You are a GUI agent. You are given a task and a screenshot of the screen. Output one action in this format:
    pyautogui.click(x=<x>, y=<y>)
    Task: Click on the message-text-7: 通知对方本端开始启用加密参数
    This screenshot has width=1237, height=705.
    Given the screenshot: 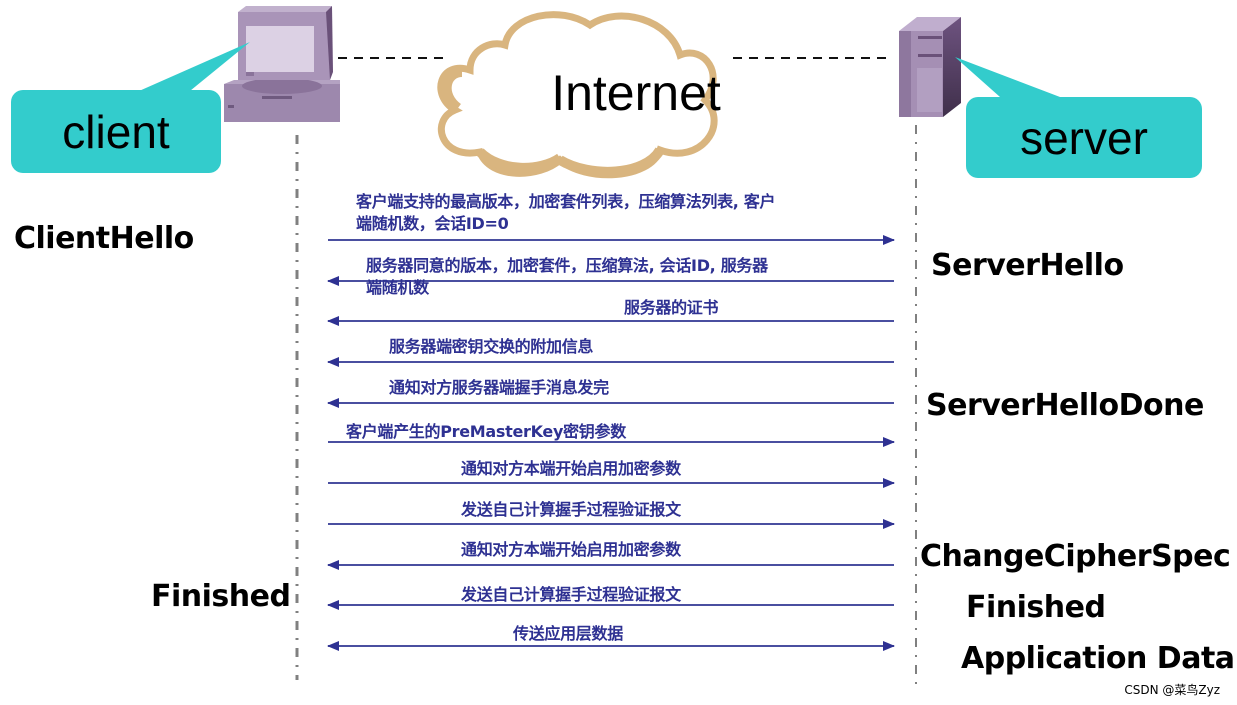 What is the action you would take?
    pyautogui.click(x=571, y=468)
    